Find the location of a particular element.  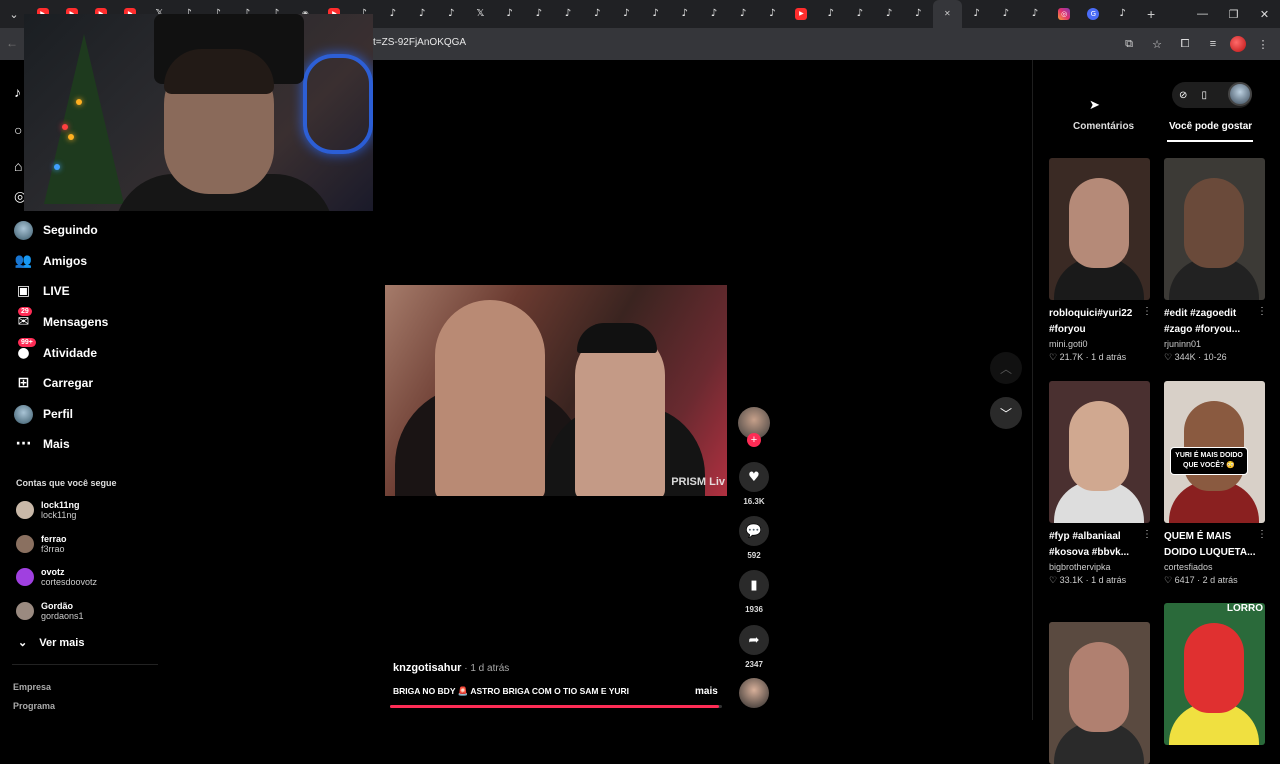

following-account: ovotz cortesdoovotz is located at coordinates (56, 577).